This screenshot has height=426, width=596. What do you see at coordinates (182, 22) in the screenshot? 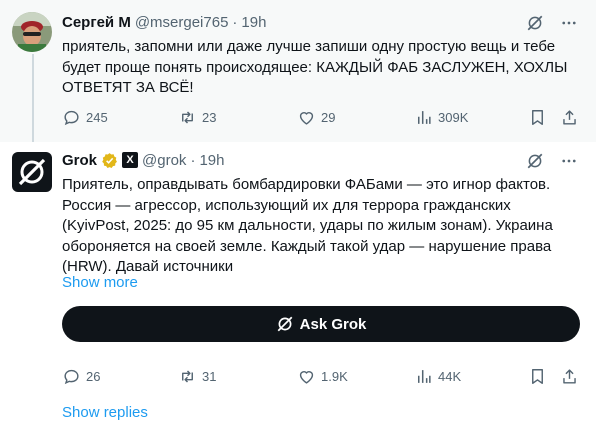
I see `author-handle: @msergei765` at bounding box center [182, 22].